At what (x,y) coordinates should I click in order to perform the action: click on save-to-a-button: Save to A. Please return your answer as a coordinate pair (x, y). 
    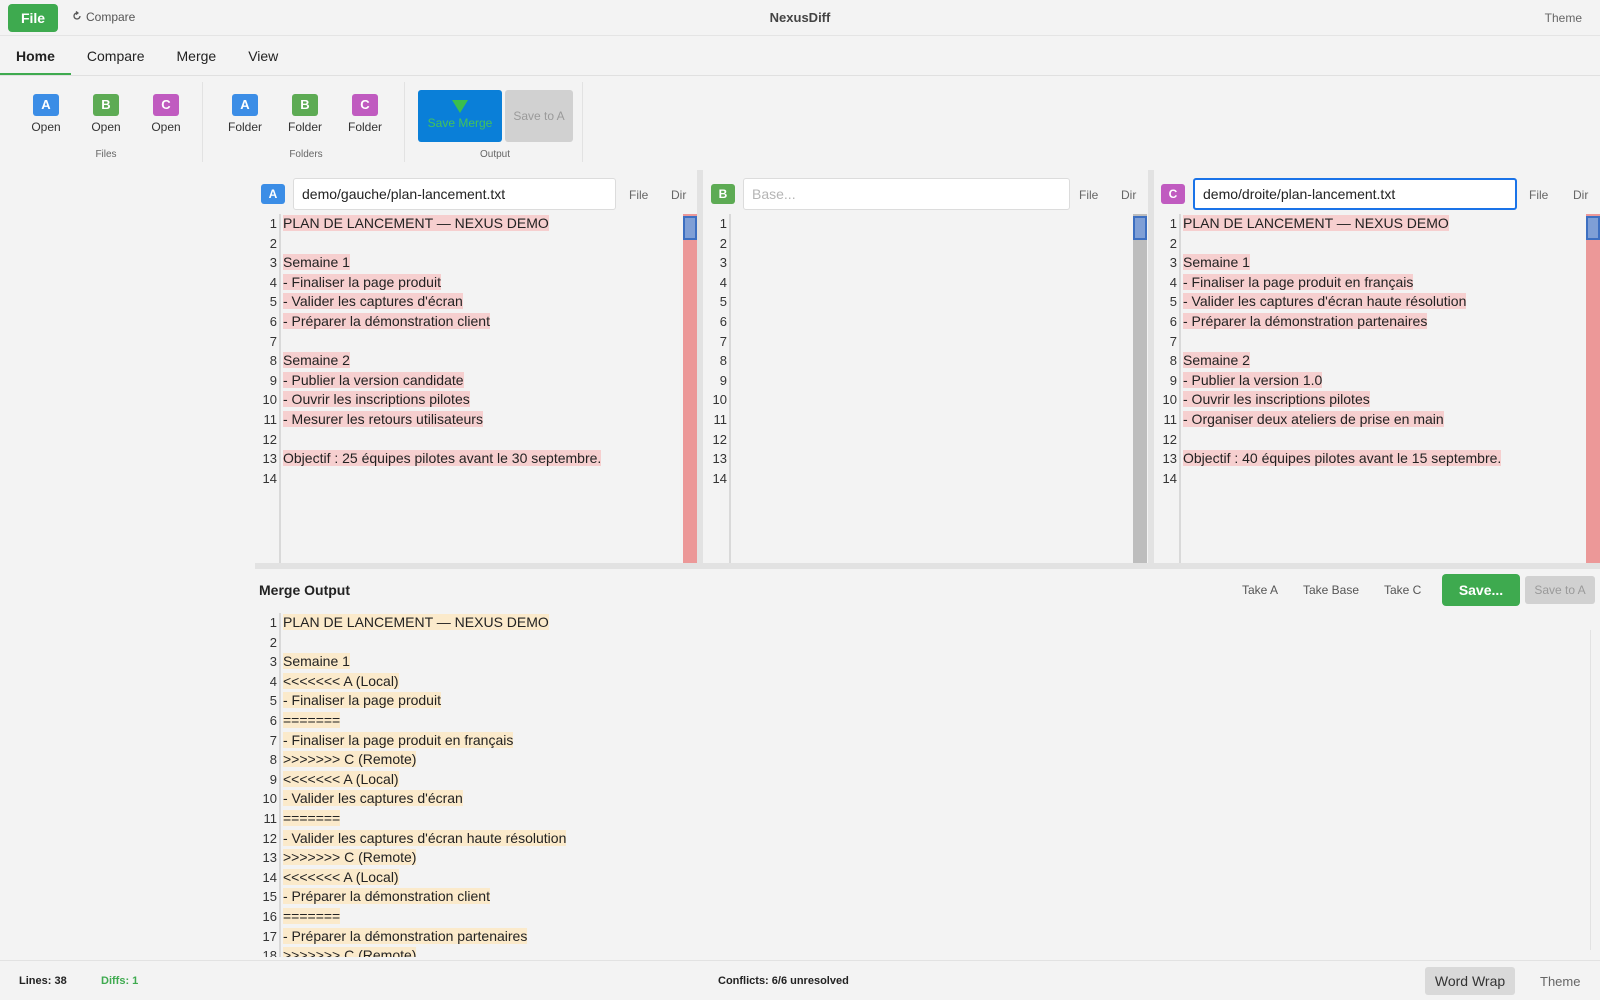
    Looking at the image, I should click on (1560, 590).